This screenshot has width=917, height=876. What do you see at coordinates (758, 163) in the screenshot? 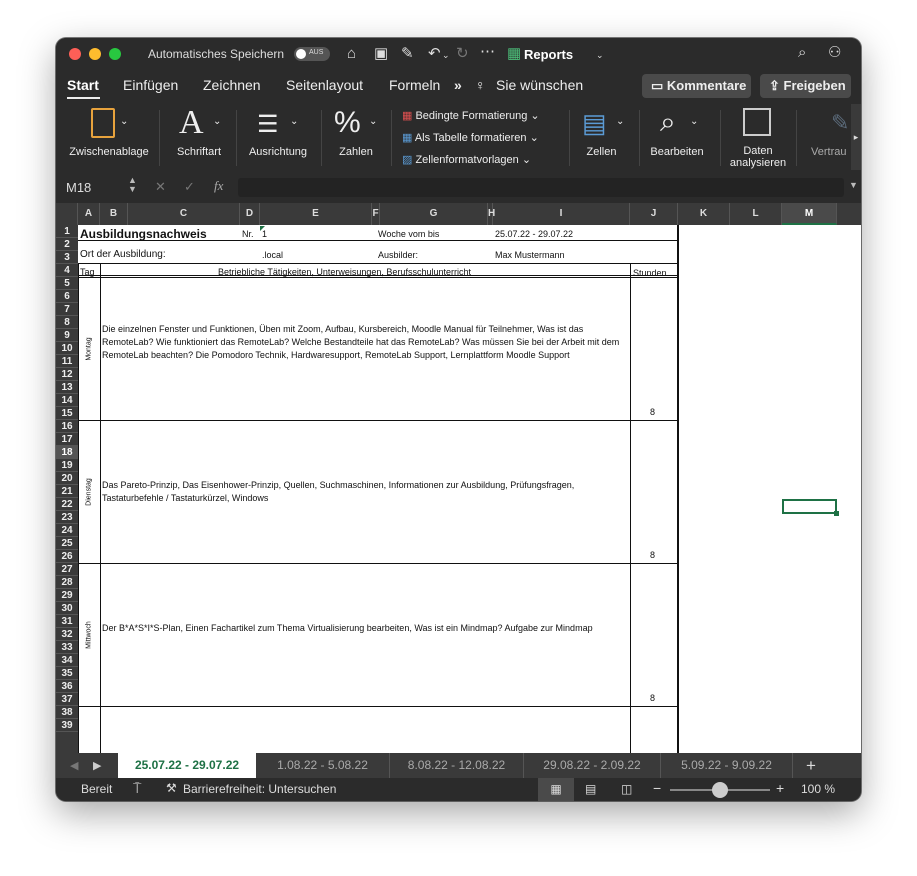
I see `analyze-label-2: analysieren` at bounding box center [758, 163].